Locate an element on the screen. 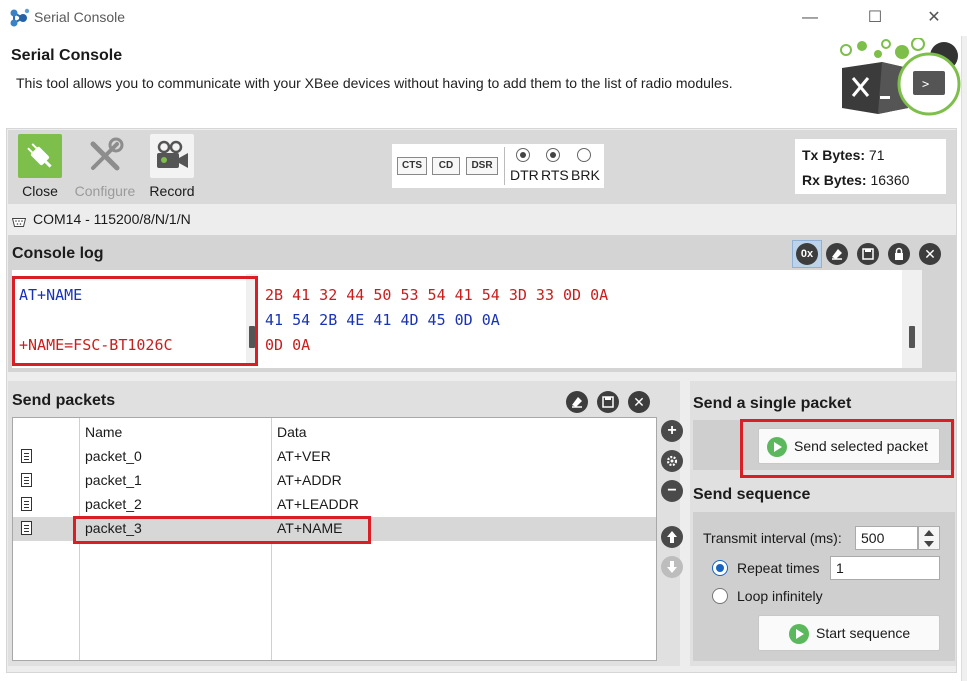  console-log-title: Console log is located at coordinates (58, 253).